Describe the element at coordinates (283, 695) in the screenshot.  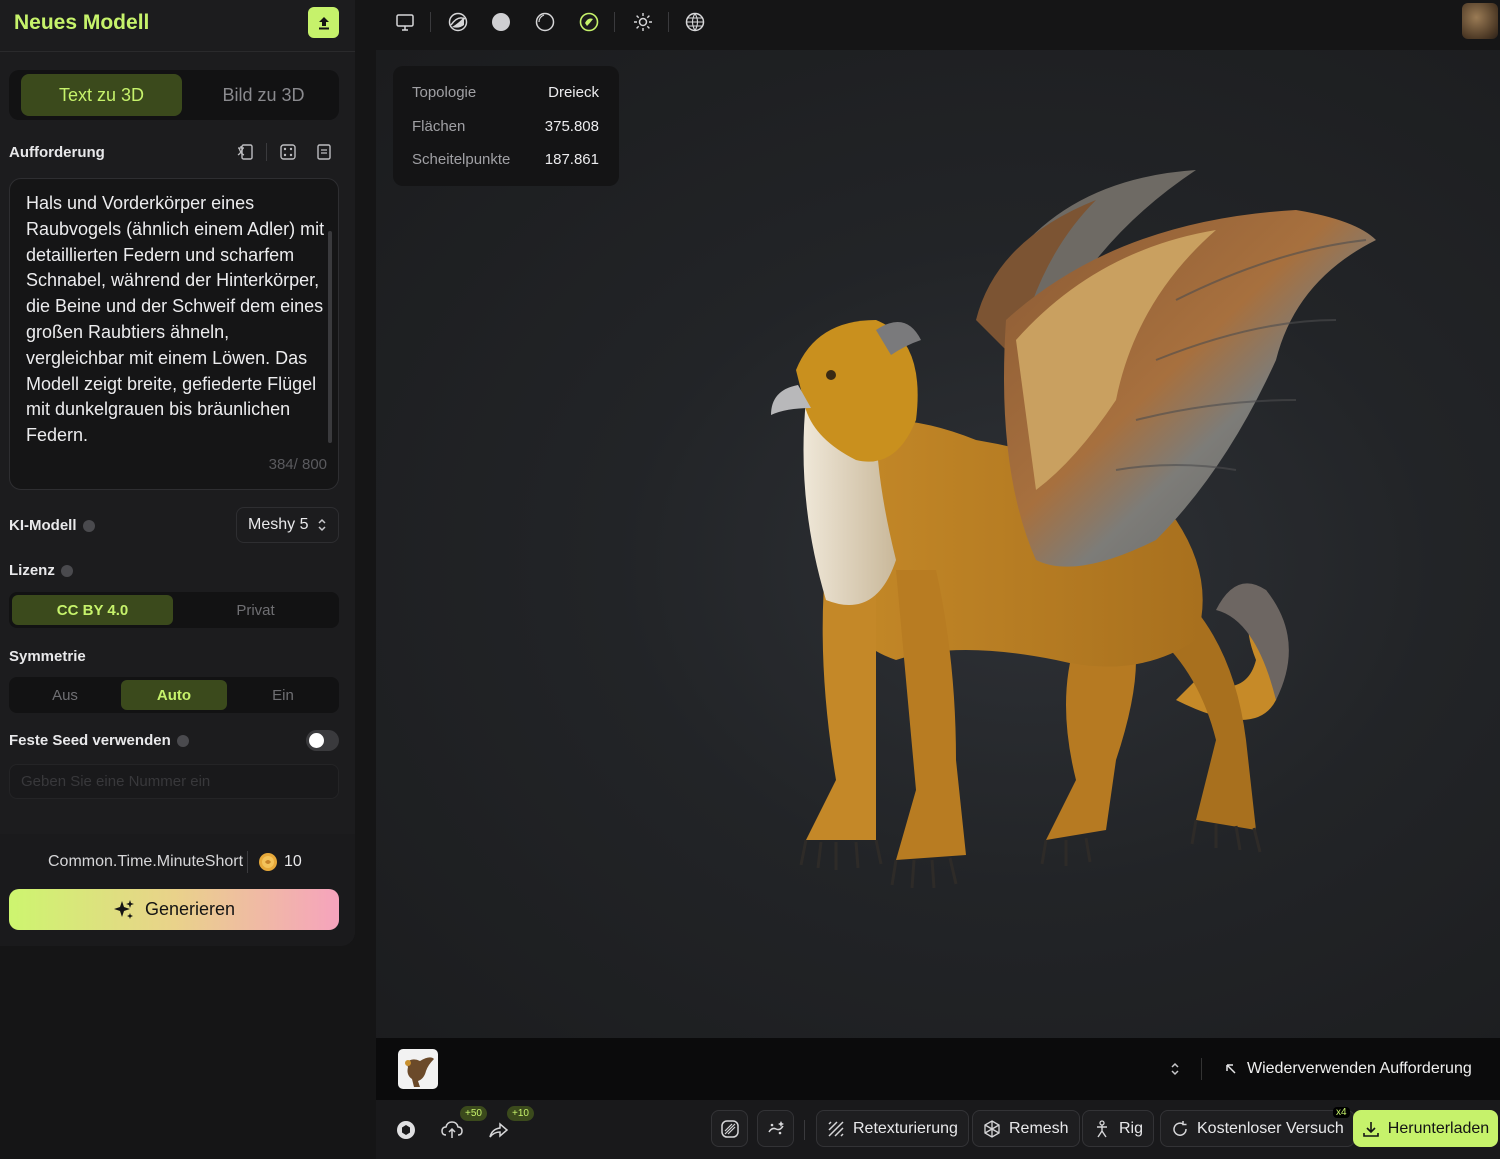
I see `symmetry-option-on: Ein` at that location.